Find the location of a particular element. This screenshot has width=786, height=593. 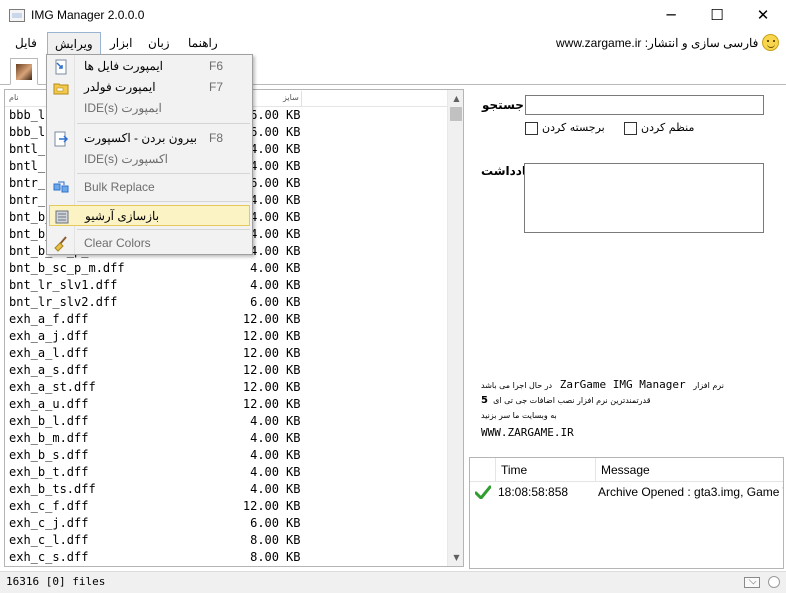

table-row: exh_a_s.dff 12.00 KB is located at coordinates (226, 370).